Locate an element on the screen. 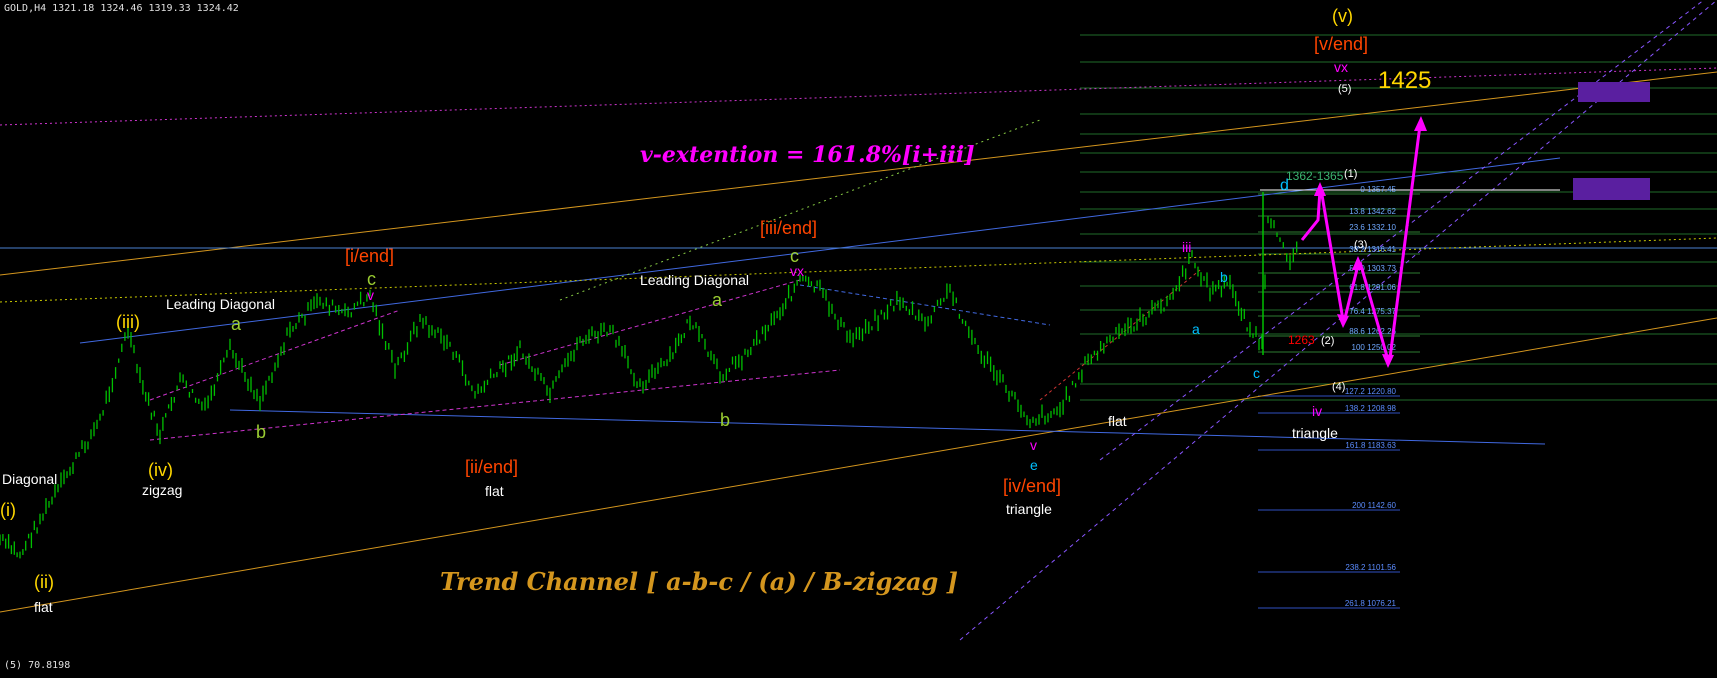 The image size is (1717, 678). top-5-label: (5) is located at coordinates (1344, 89).